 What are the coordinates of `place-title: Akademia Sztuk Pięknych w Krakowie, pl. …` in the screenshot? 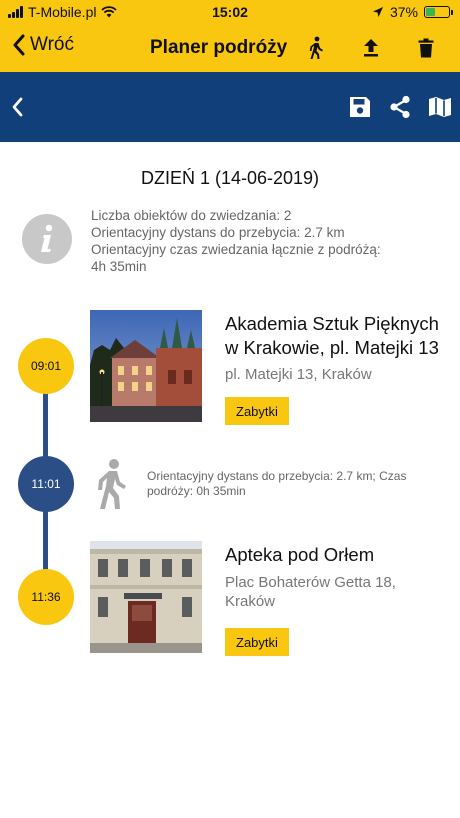 It's located at (340, 336).